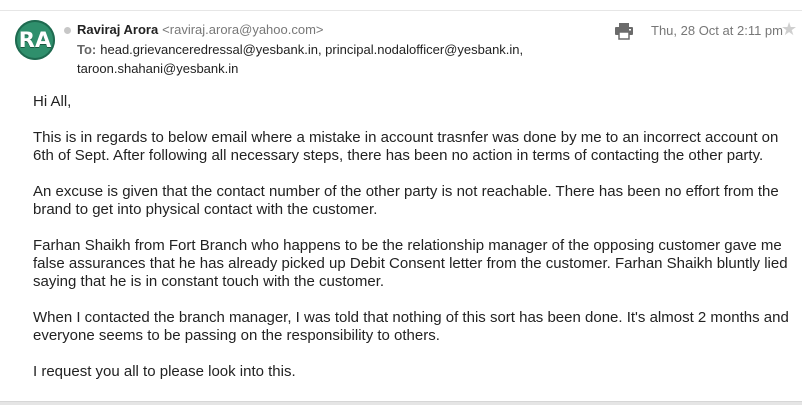 This screenshot has width=802, height=405. Describe the element at coordinates (67, 30) in the screenshot. I see `presence-dot-icon` at that location.